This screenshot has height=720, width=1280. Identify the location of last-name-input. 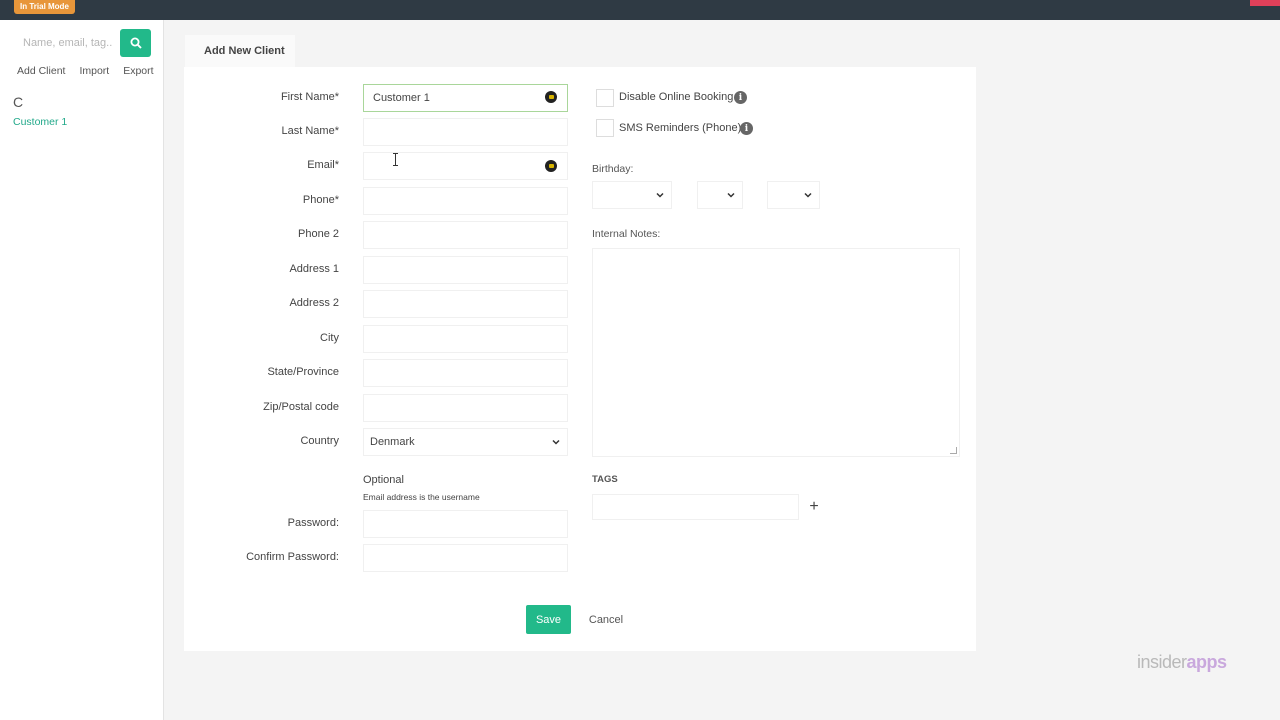
(465, 132).